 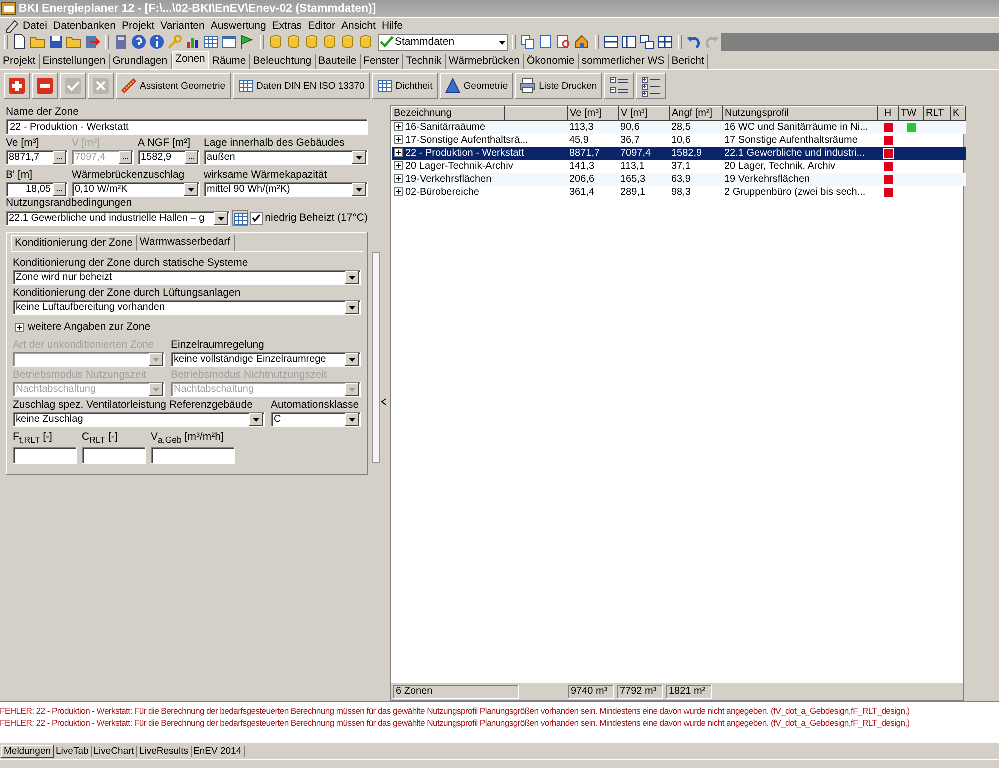 What do you see at coordinates (169, 157) in the screenshot?
I see `number-field: 1582,9` at bounding box center [169, 157].